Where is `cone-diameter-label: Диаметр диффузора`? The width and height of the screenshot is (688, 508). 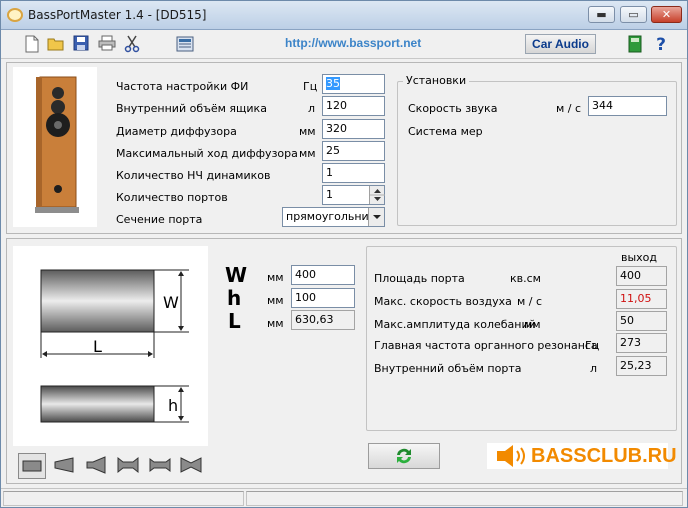
cone-diameter-label: Диаметр диффузора is located at coordinates (176, 131).